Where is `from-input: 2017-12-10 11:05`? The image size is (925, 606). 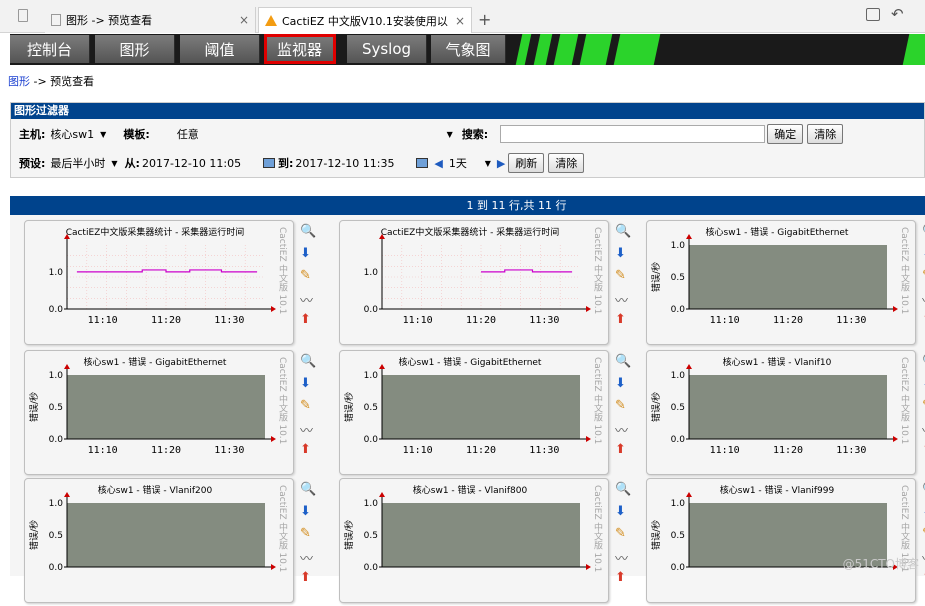
from-input: 2017-12-10 11:05 is located at coordinates (201, 163).